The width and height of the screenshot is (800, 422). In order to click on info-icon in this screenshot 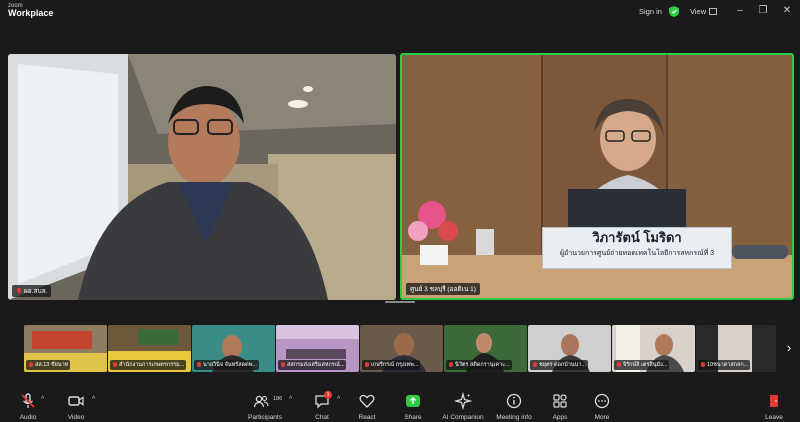, I will do `click(514, 401)`.